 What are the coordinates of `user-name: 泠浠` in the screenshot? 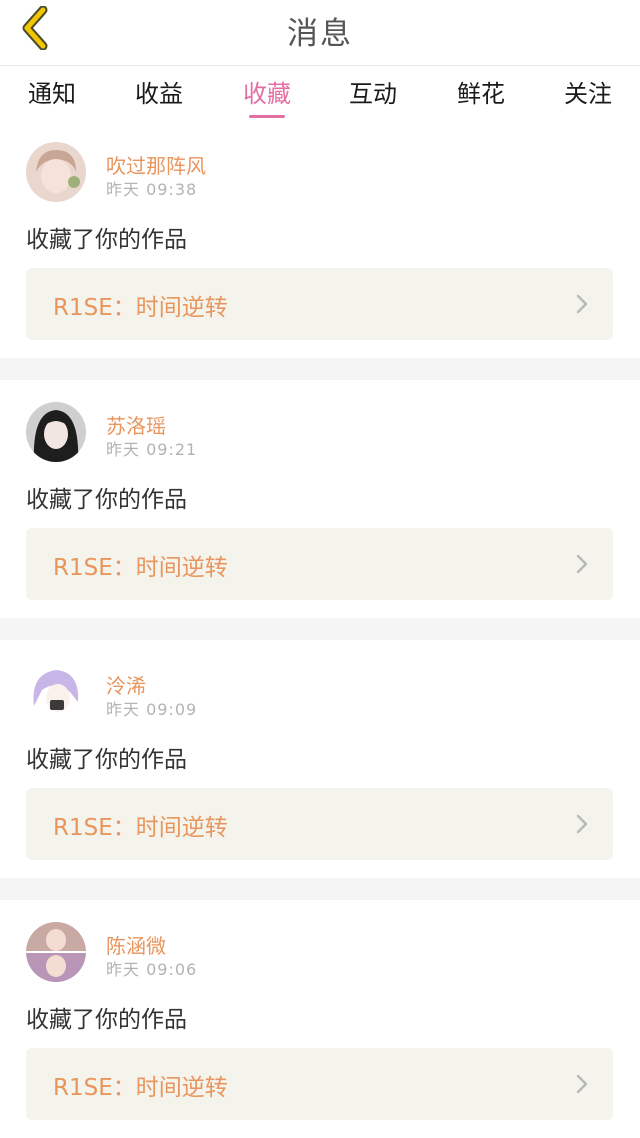 It's located at (126, 684).